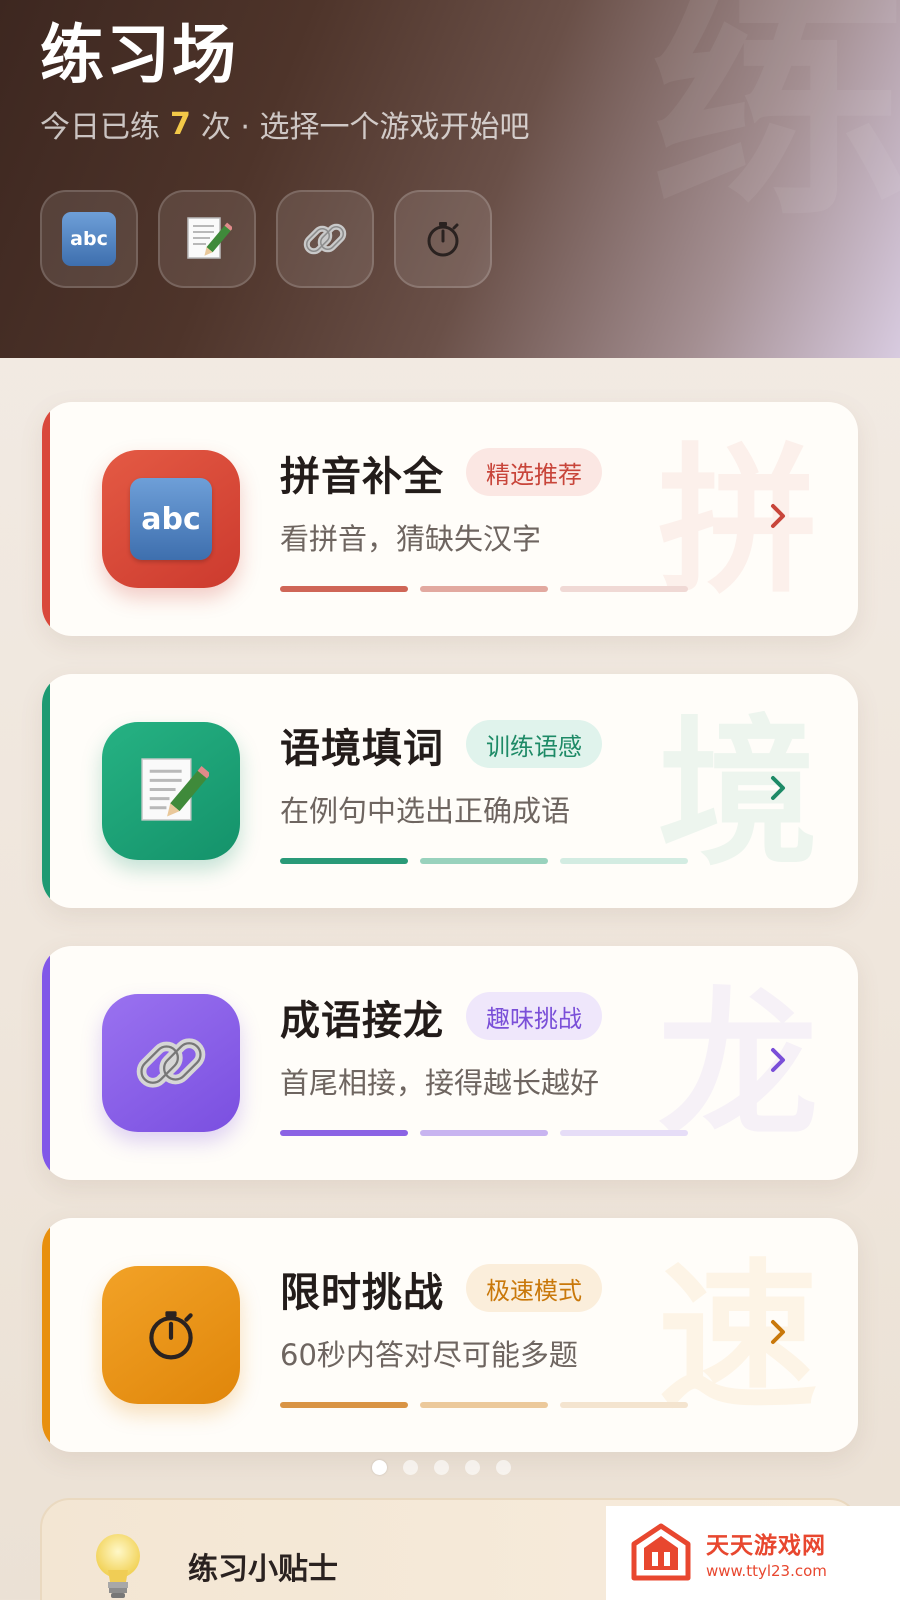 This screenshot has width=900, height=1600. I want to click on lightbulb-icon, so click(118, 1566).